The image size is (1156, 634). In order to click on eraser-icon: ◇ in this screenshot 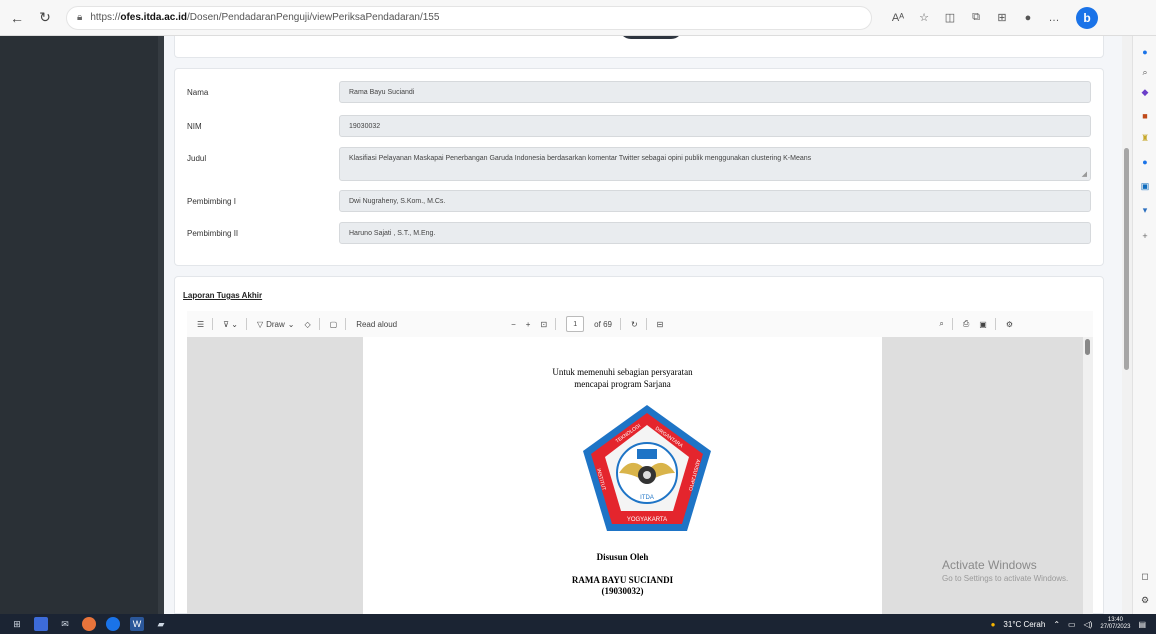, I will do `click(307, 324)`.